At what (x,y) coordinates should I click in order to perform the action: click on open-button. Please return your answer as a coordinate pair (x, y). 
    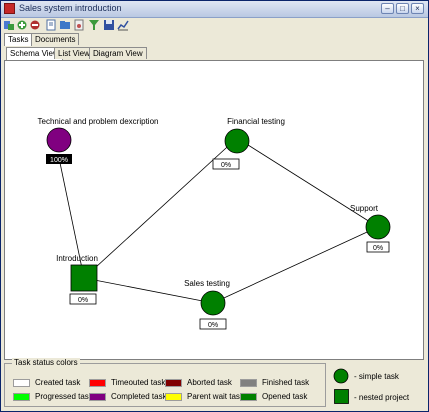
    Looking at the image, I should click on (65, 25).